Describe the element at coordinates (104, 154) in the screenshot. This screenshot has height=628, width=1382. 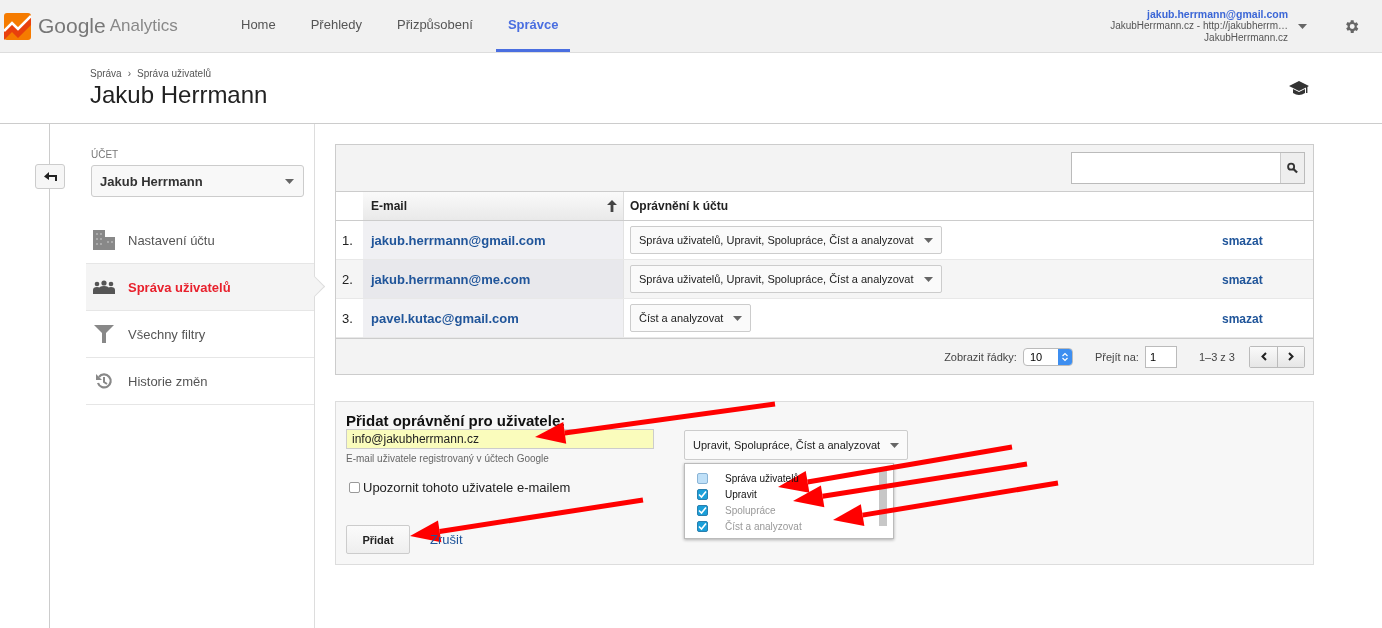
I see `section-label: ÚČET` at that location.